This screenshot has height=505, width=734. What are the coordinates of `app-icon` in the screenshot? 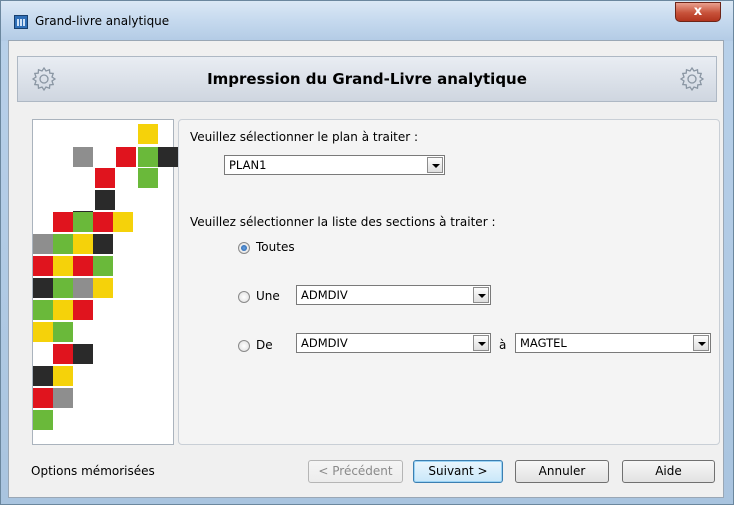 It's located at (21, 22).